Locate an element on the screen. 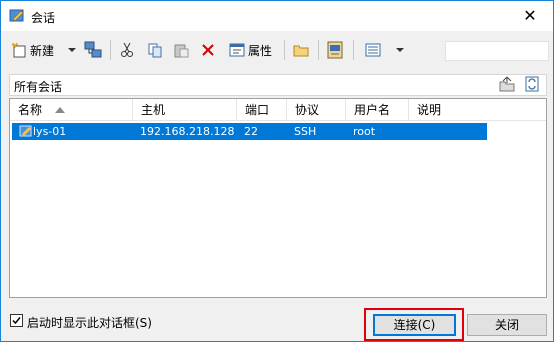  new-session-button: 新建 is located at coordinates (32, 50).